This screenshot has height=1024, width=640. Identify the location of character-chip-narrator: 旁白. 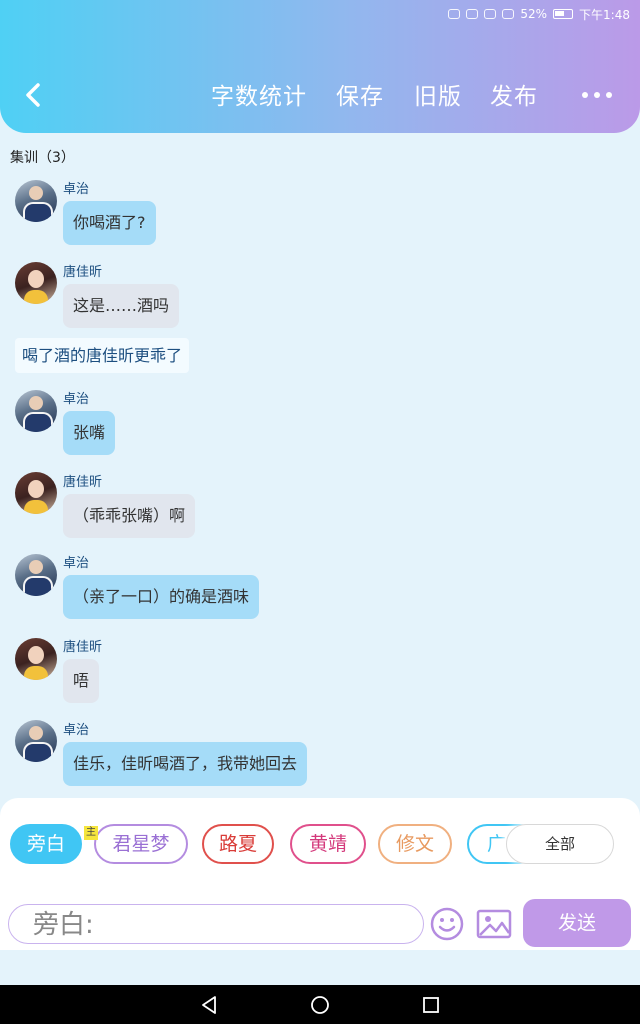
(46, 844).